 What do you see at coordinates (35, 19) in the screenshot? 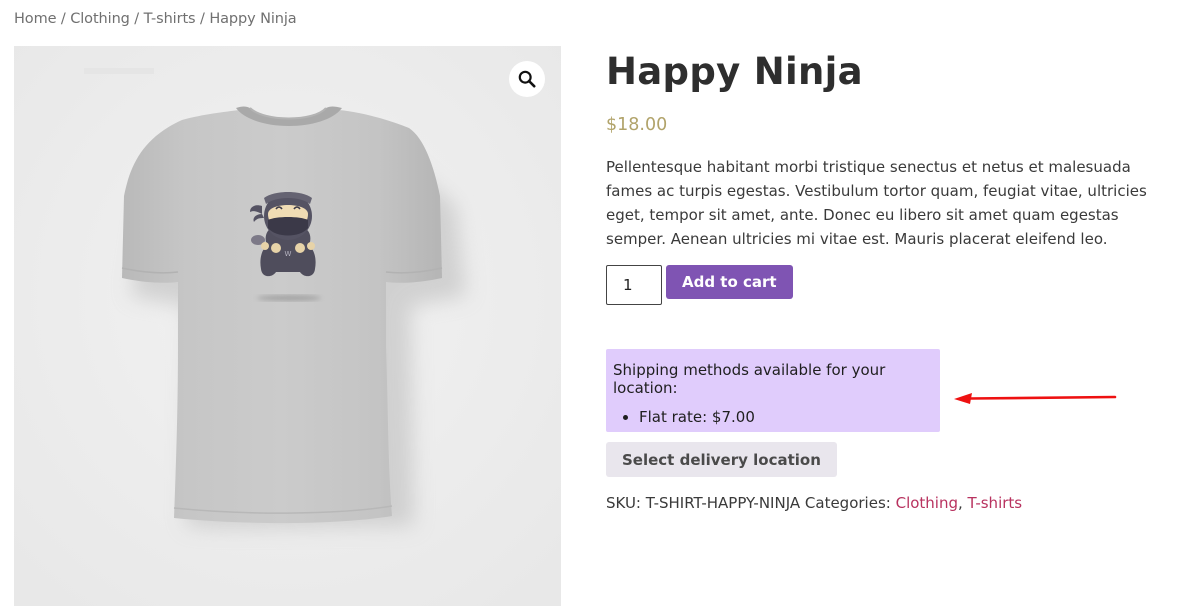
I see `breadcrumb-home: Home` at bounding box center [35, 19].